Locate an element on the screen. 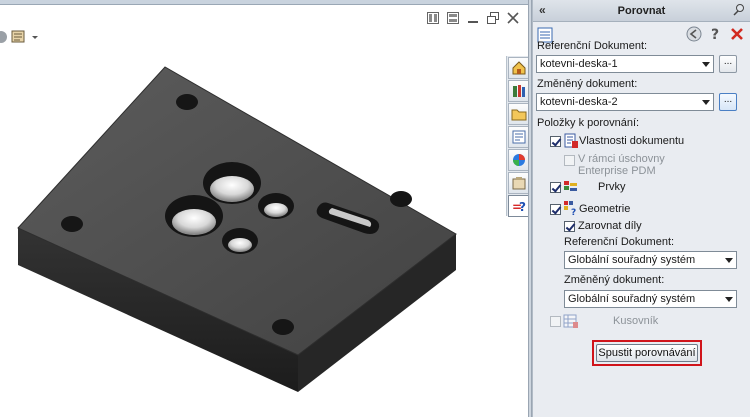 This screenshot has height=417, width=750. back-icon is located at coordinates (694, 35).